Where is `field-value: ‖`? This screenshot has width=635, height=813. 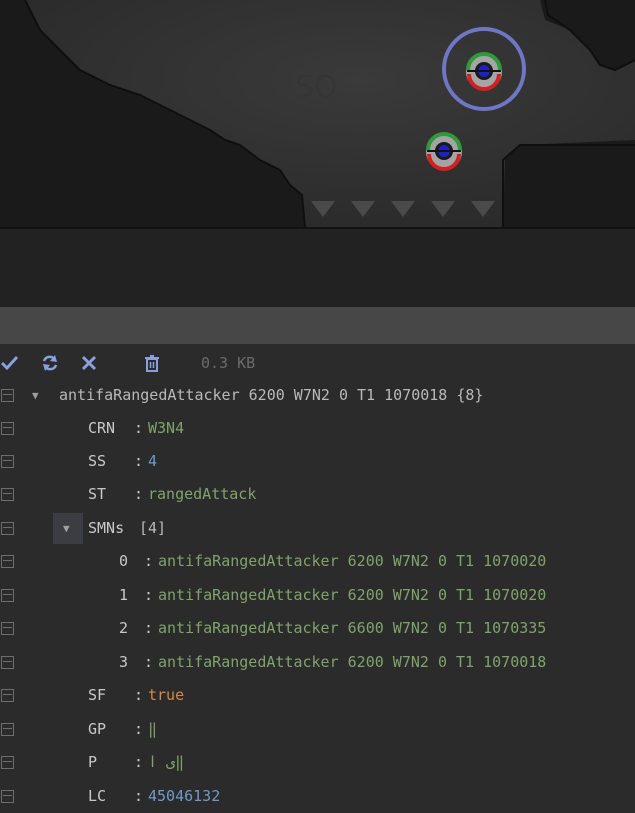 field-value: ‖ is located at coordinates (152, 729).